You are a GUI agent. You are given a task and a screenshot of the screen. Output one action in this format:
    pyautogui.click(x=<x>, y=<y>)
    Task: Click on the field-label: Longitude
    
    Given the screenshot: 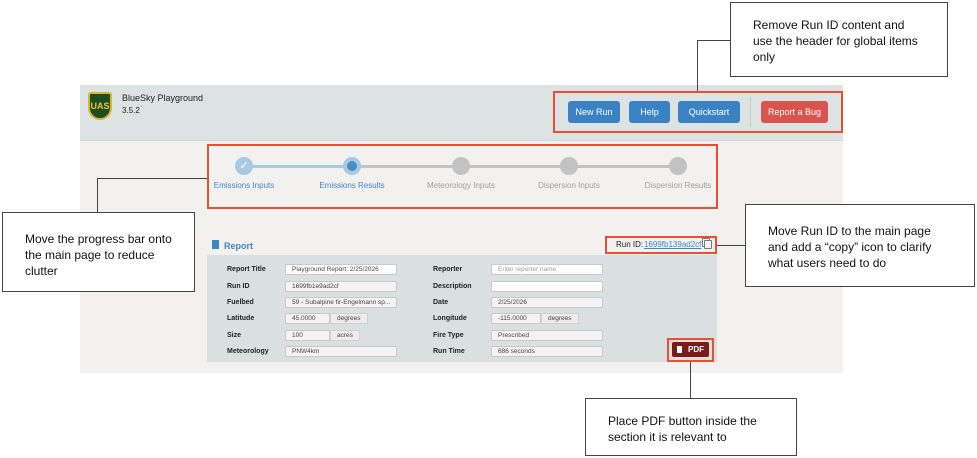 What is the action you would take?
    pyautogui.click(x=450, y=318)
    